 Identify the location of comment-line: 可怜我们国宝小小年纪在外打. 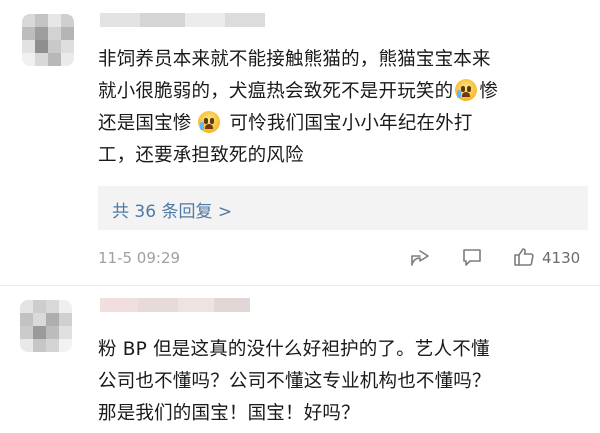
(351, 123).